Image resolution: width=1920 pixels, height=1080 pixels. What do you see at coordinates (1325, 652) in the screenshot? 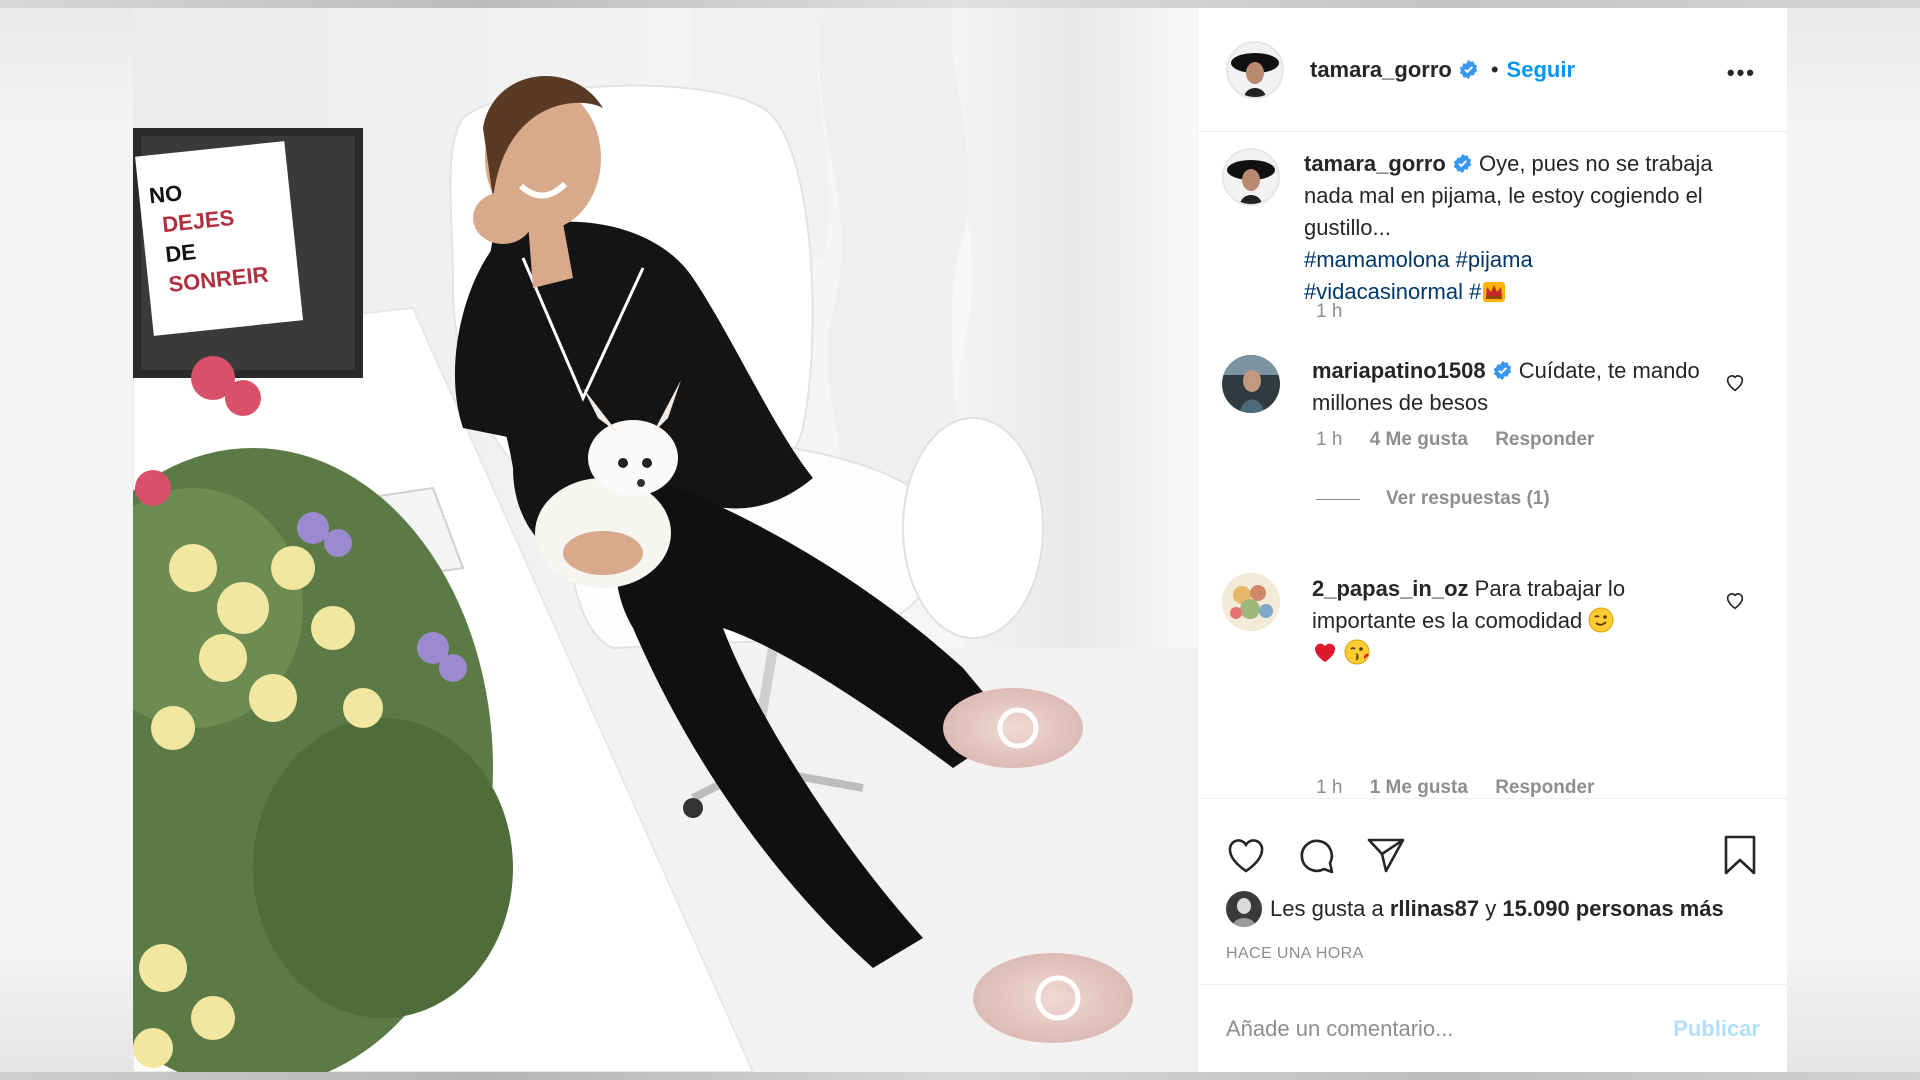
I see `red-heart-emoji` at bounding box center [1325, 652].